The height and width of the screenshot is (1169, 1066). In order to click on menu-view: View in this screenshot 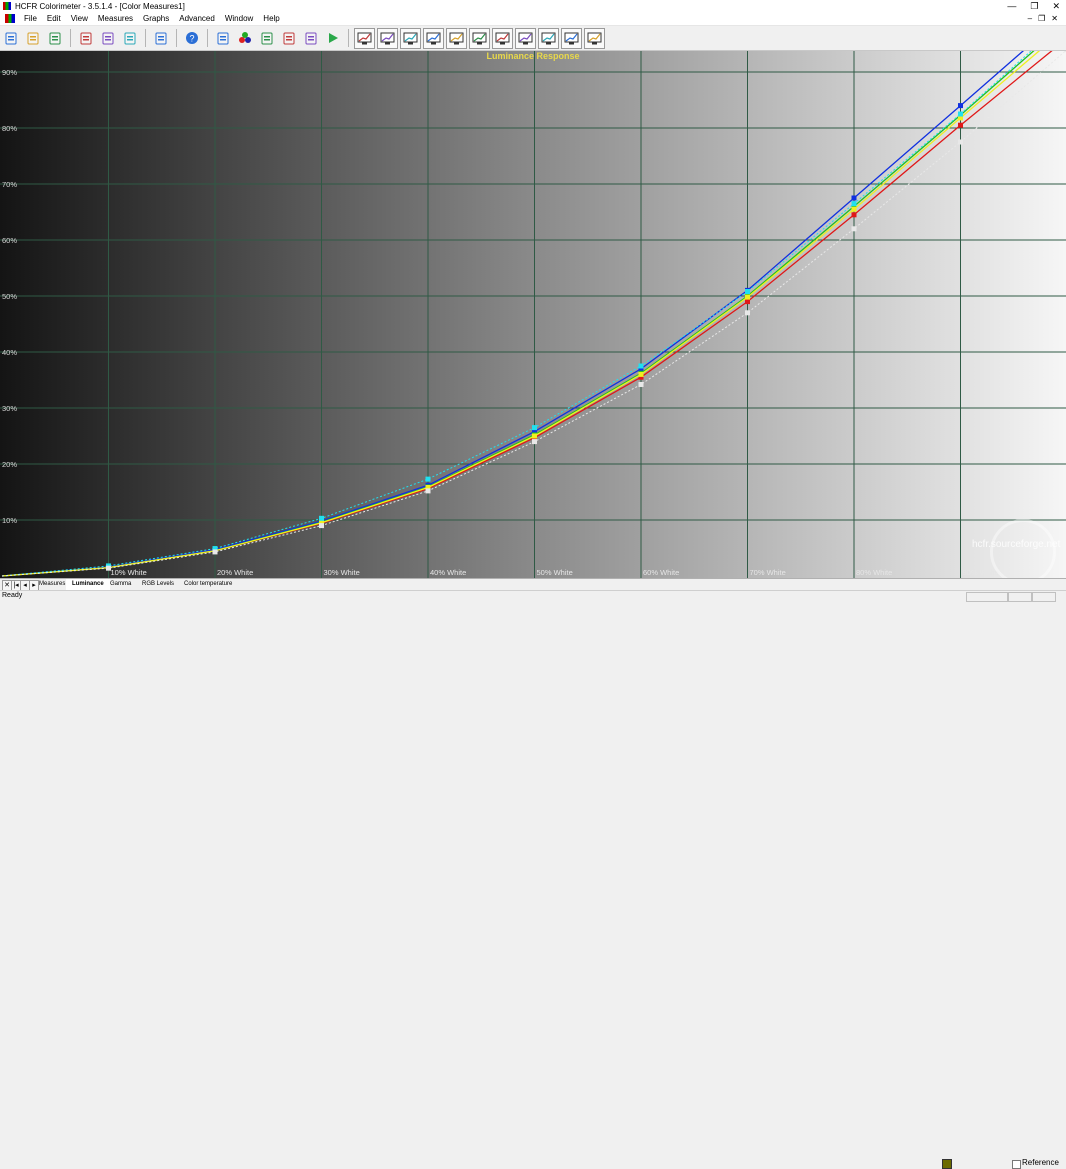, I will do `click(79, 18)`.